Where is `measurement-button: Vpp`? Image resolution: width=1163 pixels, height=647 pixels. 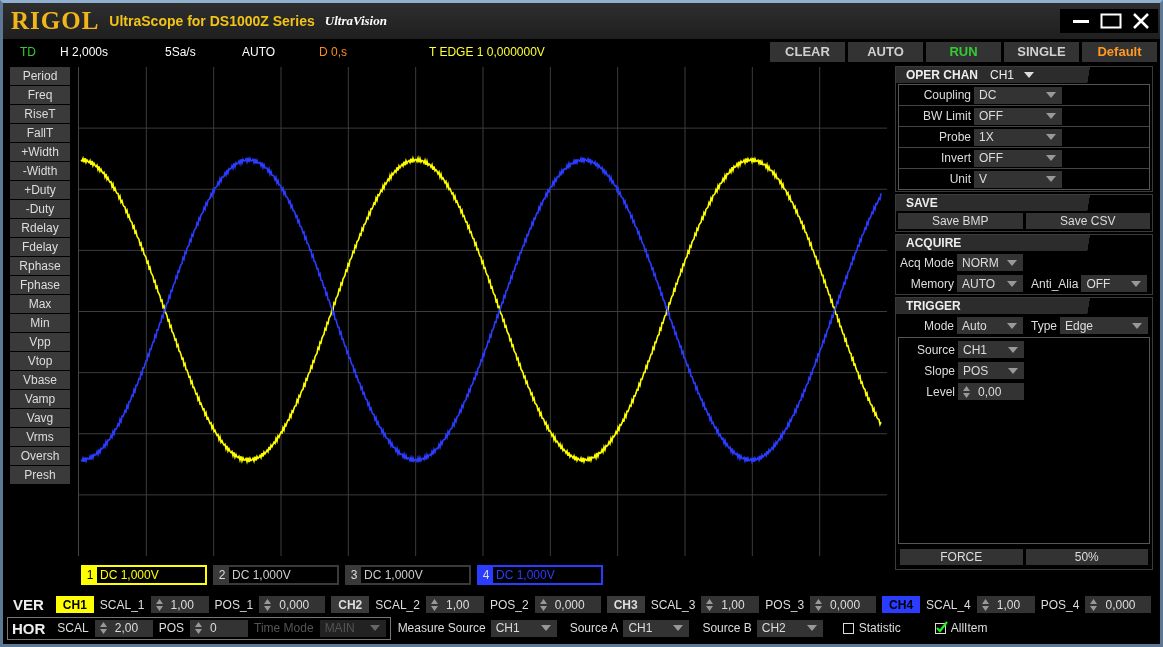 measurement-button: Vpp is located at coordinates (40, 342).